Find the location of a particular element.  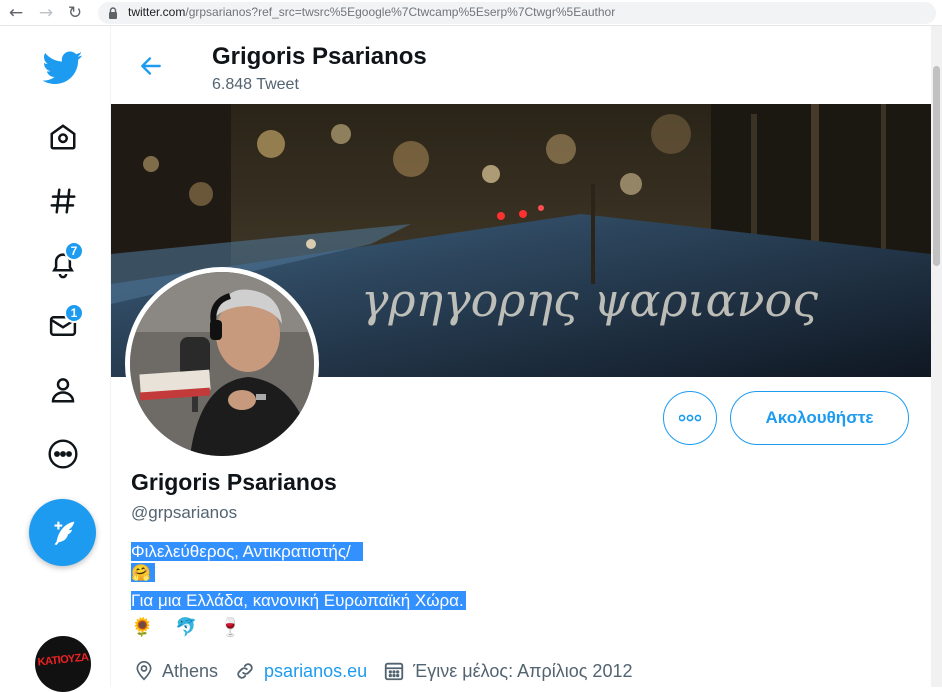

profile-avatar is located at coordinates (222, 364).